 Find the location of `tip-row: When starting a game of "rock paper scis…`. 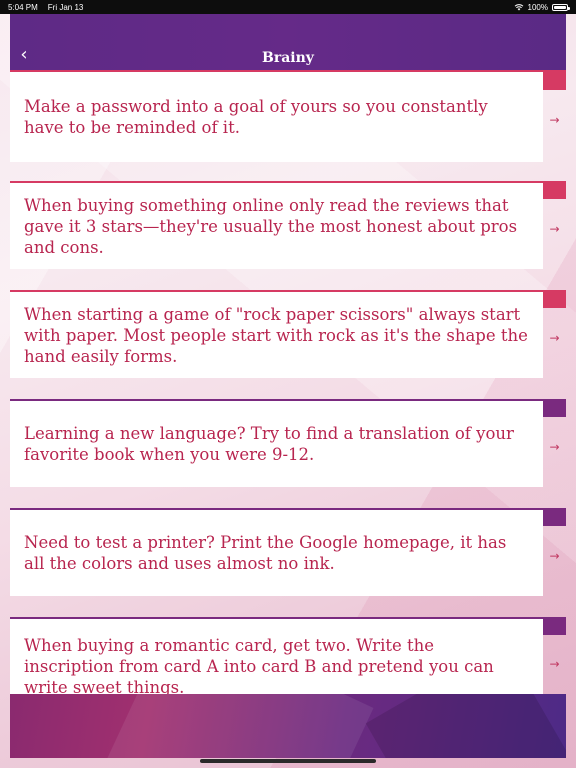

tip-row: When starting a game of "rock paper scis… is located at coordinates (288, 344).